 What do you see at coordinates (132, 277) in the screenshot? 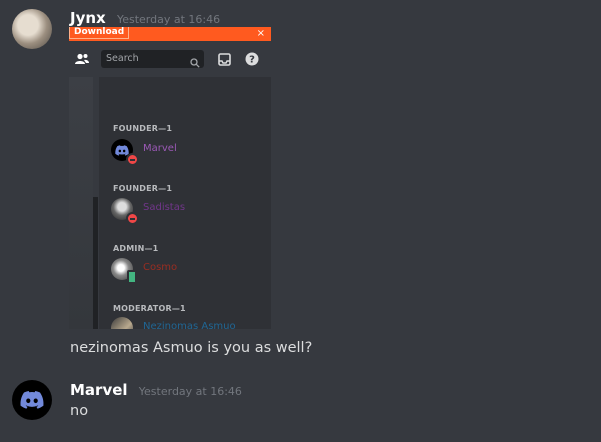
I see `mobile-status-icon` at bounding box center [132, 277].